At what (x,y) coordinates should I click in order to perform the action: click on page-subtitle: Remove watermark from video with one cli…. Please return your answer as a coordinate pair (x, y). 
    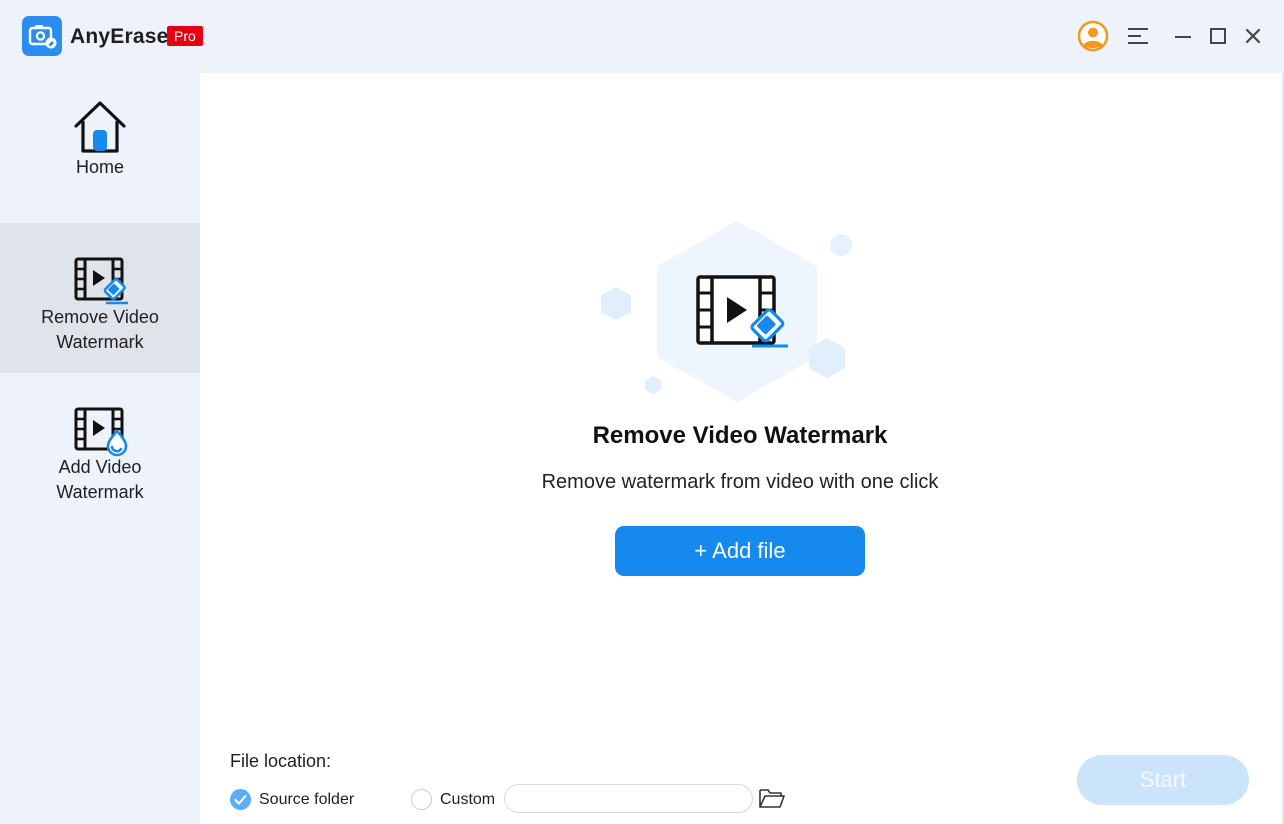
    Looking at the image, I should click on (740, 482).